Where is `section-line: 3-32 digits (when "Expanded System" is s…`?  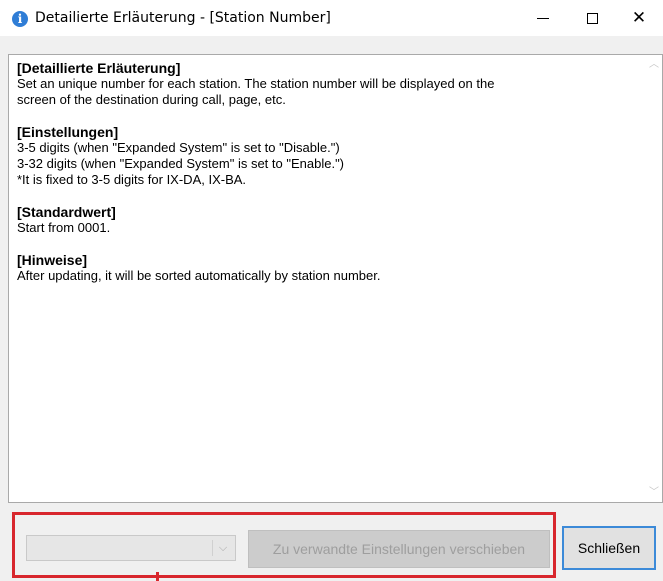 section-line: 3-32 digits (when "Expanded System" is s… is located at coordinates (181, 163).